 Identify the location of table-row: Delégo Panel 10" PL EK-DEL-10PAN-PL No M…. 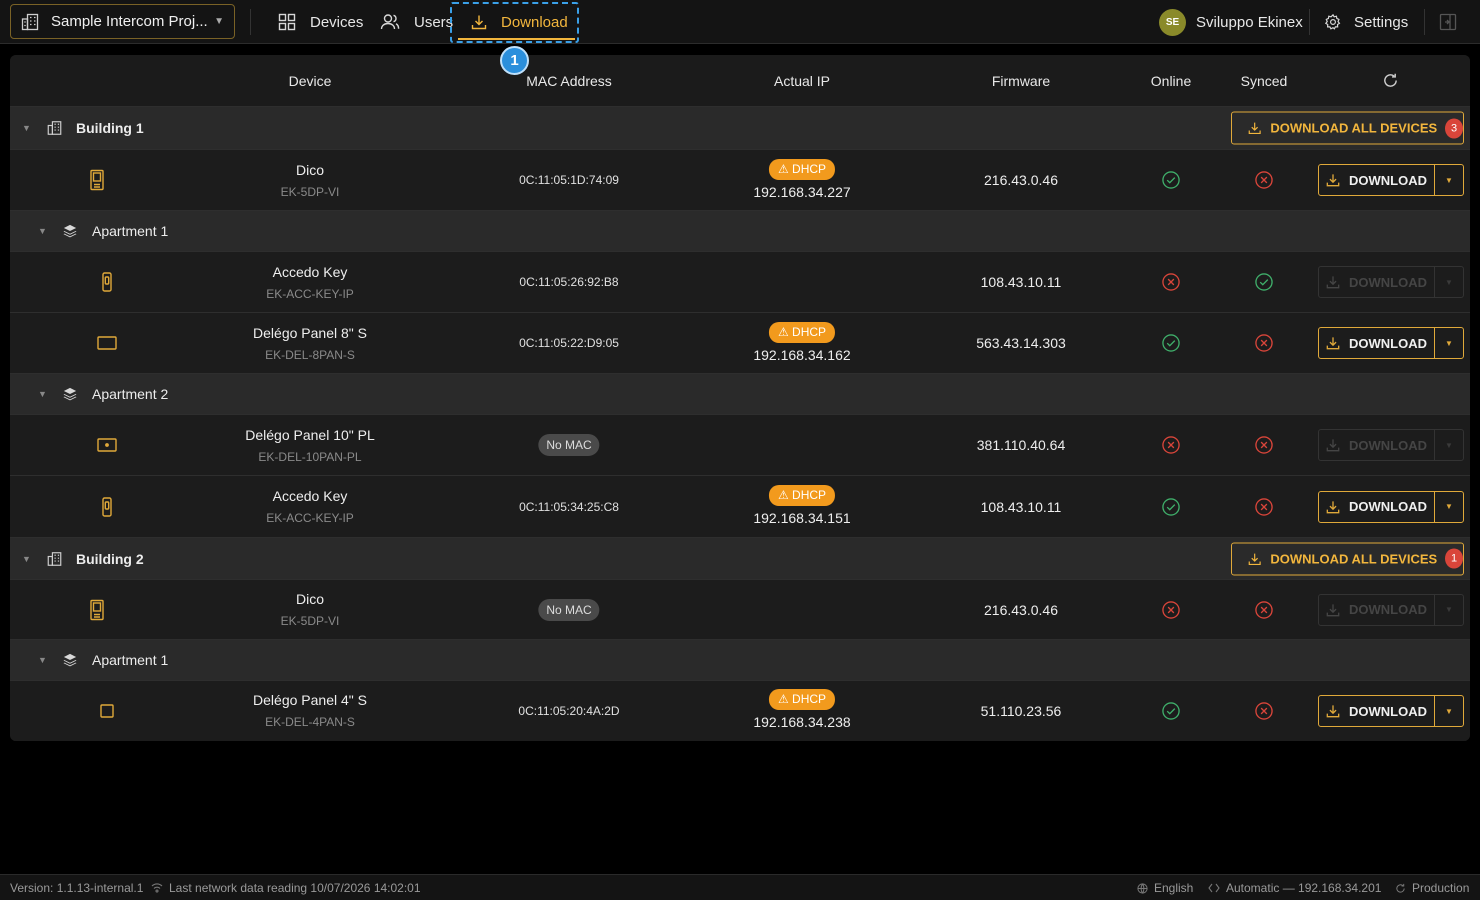
(740, 445).